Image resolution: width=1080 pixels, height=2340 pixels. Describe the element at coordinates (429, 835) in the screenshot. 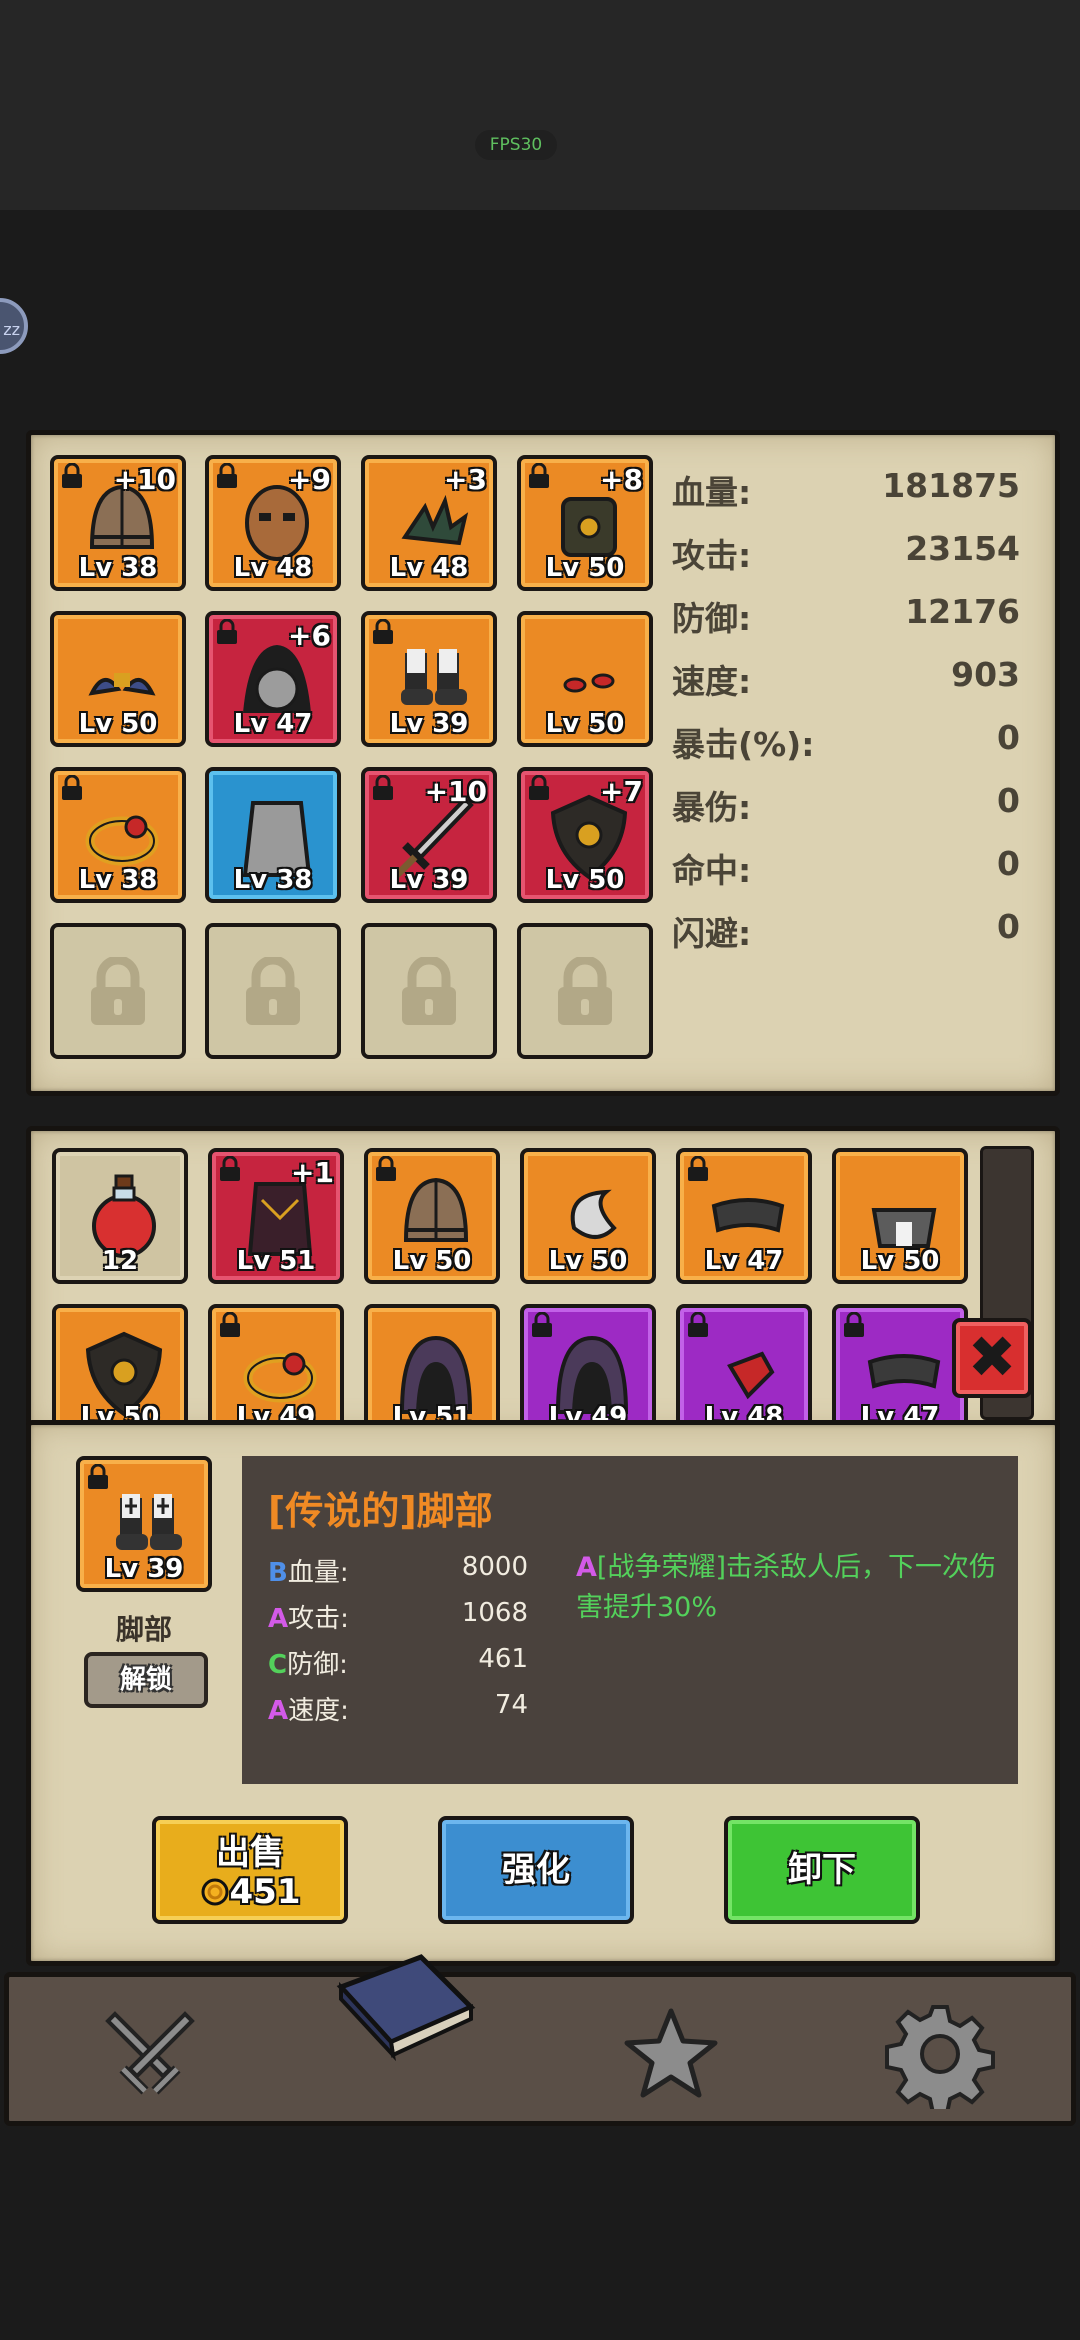

I see `equipped-item-slot: +10 Lv 39` at that location.